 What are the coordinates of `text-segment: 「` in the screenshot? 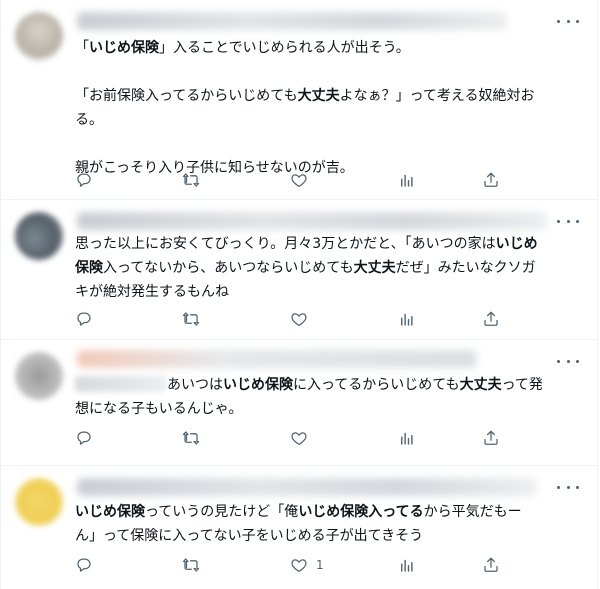 It's located at (82, 48).